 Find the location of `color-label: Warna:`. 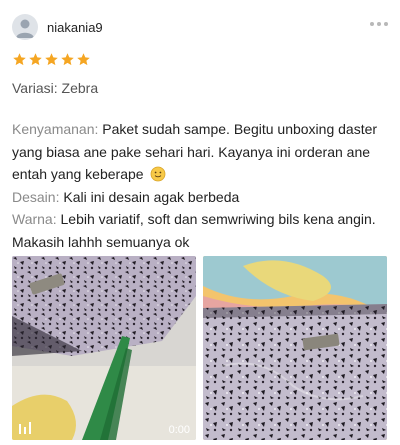

color-label: Warna: is located at coordinates (34, 219).